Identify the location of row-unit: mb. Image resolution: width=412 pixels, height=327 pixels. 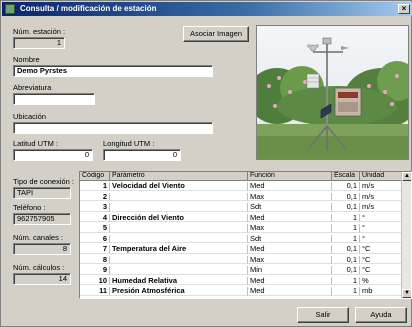
(381, 291).